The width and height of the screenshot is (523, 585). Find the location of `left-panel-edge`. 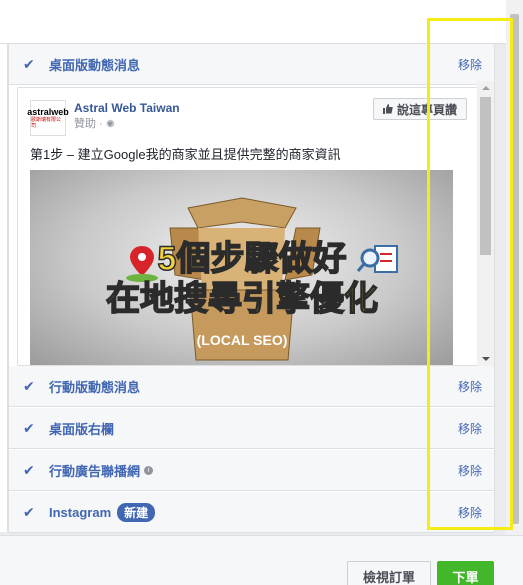

left-panel-edge is located at coordinates (4, 288).